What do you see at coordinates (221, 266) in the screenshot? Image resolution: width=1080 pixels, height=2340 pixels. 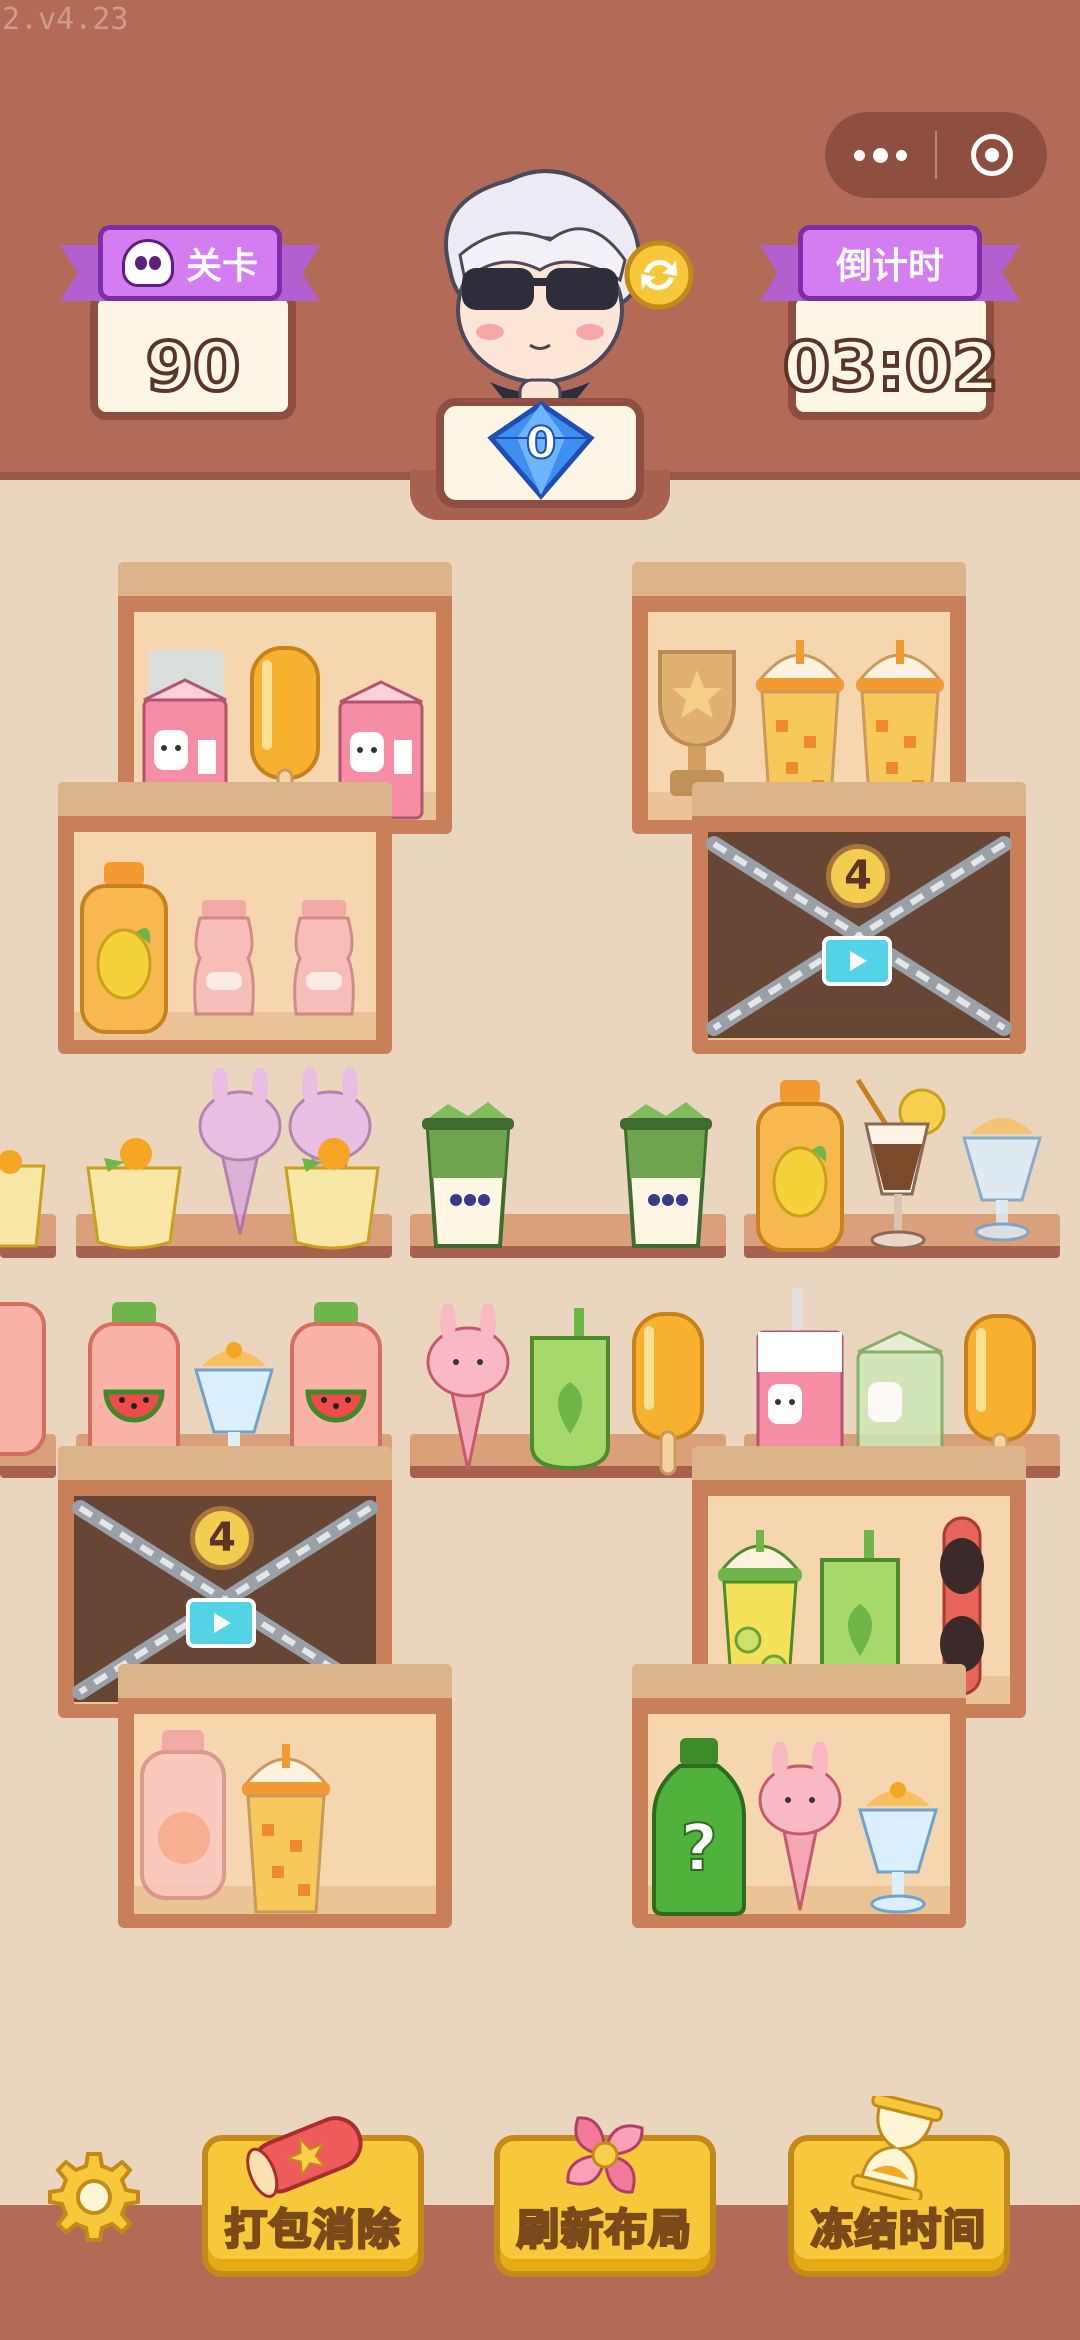 I see `level-label: 关卡` at bounding box center [221, 266].